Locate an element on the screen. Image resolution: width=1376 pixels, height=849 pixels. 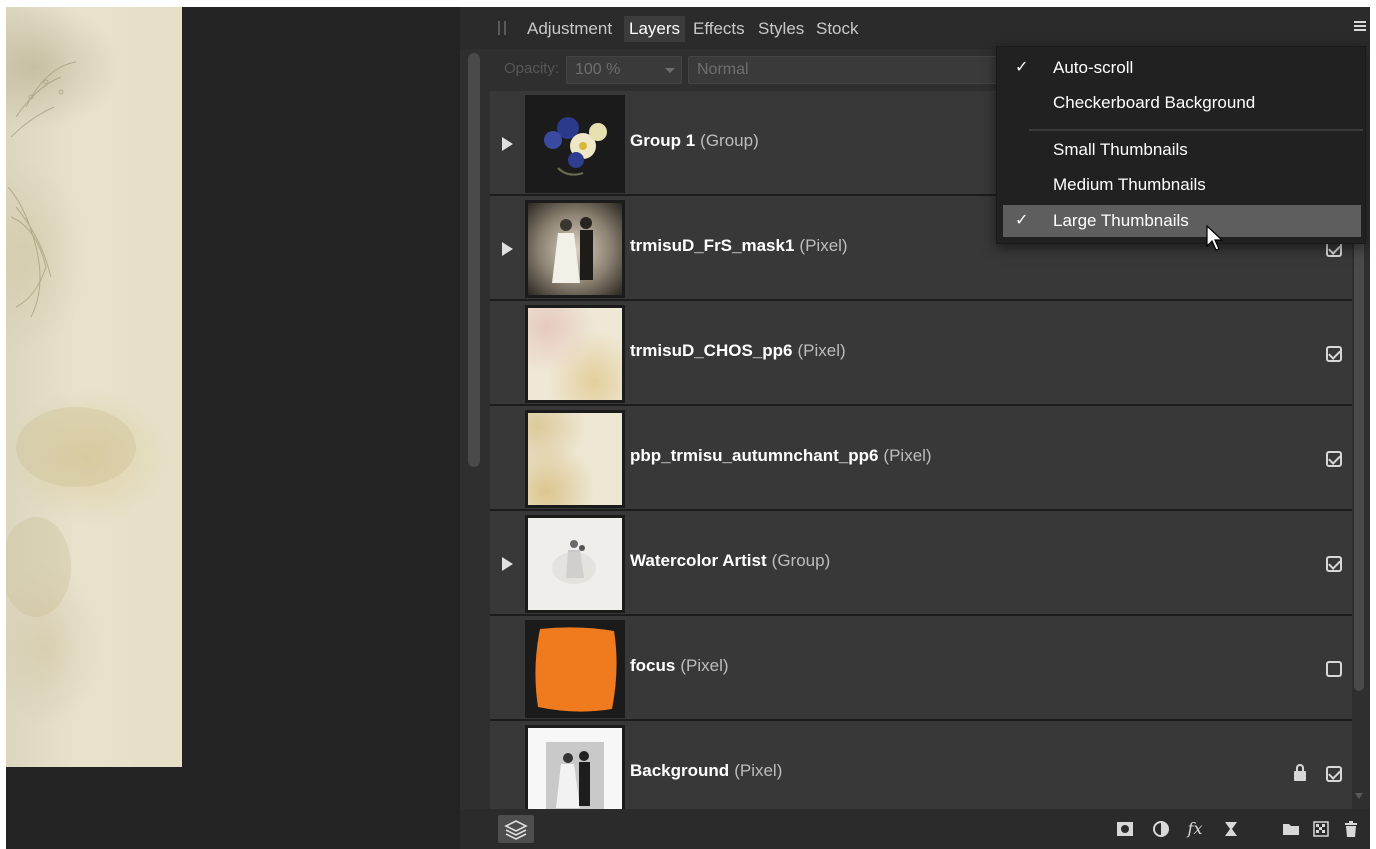
layer-name: Background (Pixel) is located at coordinates (706, 771).